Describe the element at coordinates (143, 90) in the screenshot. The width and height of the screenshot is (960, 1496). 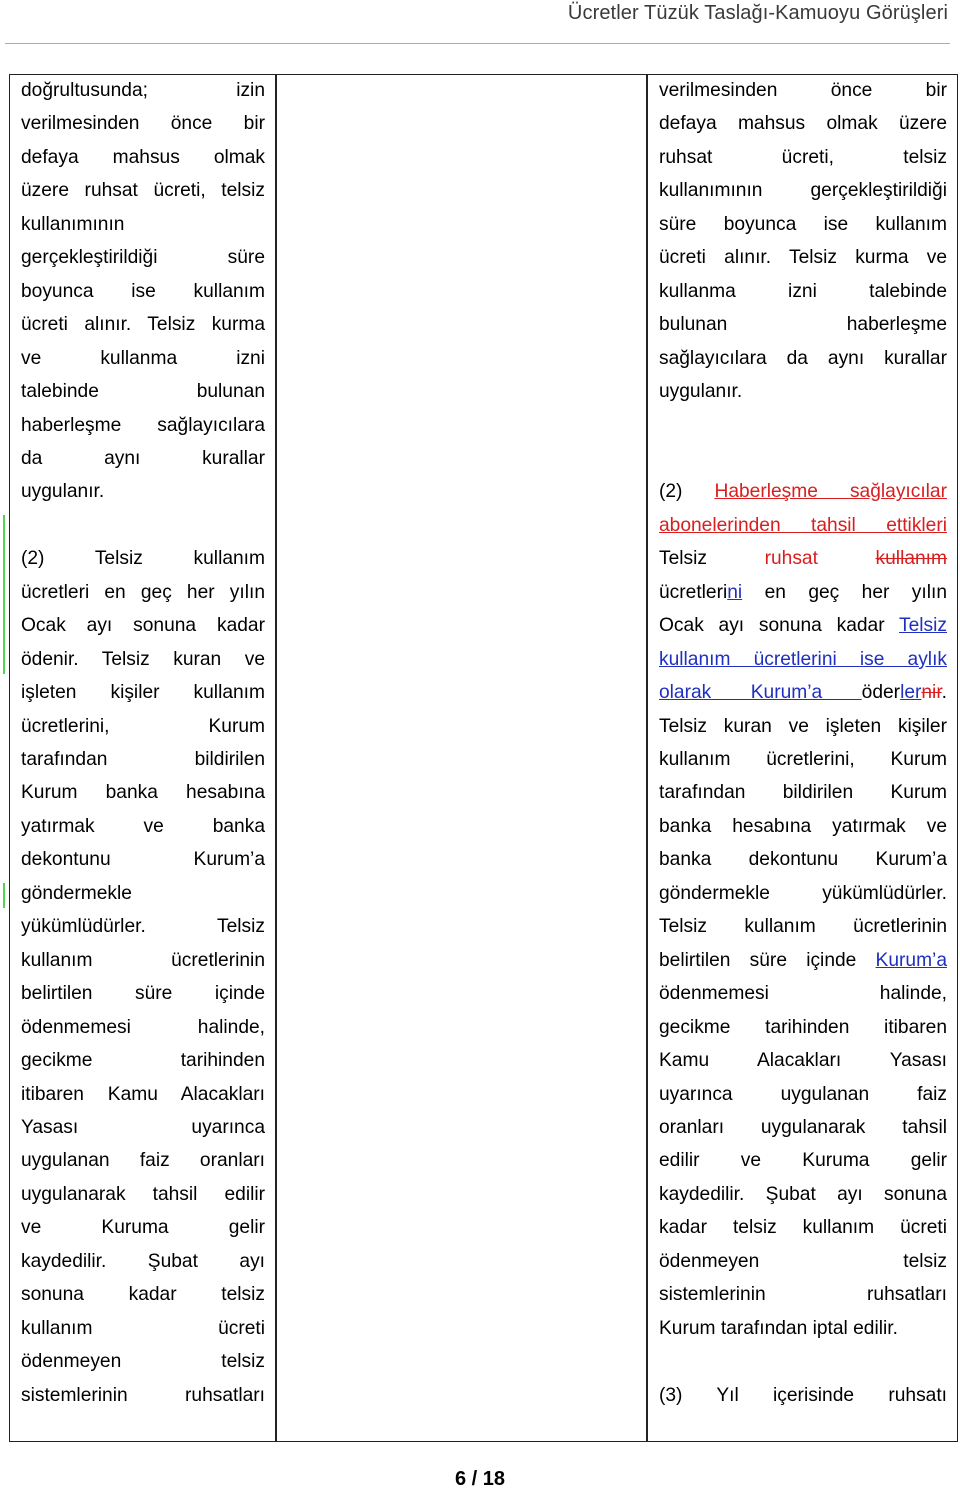
I see `text-line: doğrultusunda; izin` at that location.